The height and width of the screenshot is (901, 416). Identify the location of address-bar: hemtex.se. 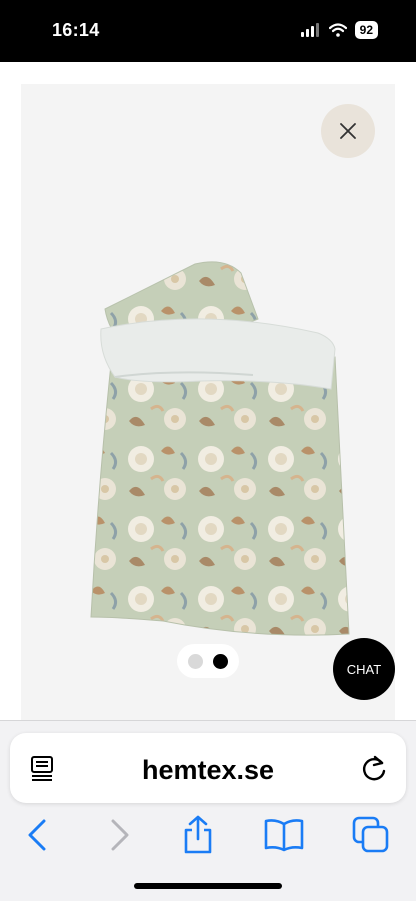
(208, 768).